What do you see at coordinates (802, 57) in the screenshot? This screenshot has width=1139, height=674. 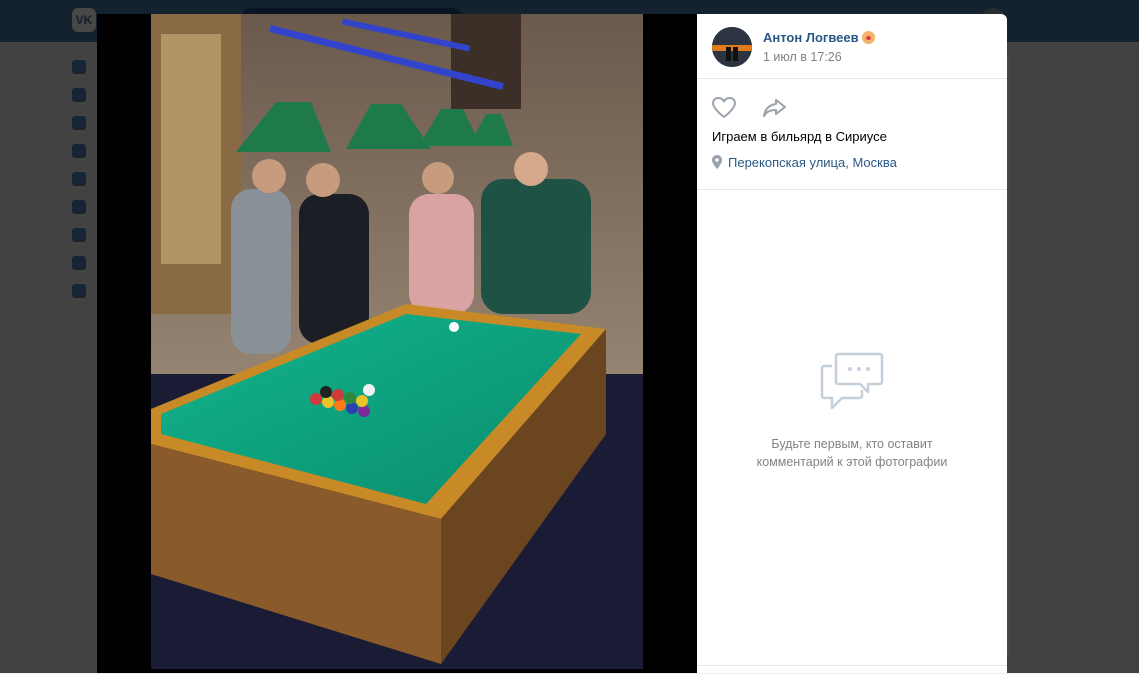 I see `post-date: 1 июл в 17:26` at bounding box center [802, 57].